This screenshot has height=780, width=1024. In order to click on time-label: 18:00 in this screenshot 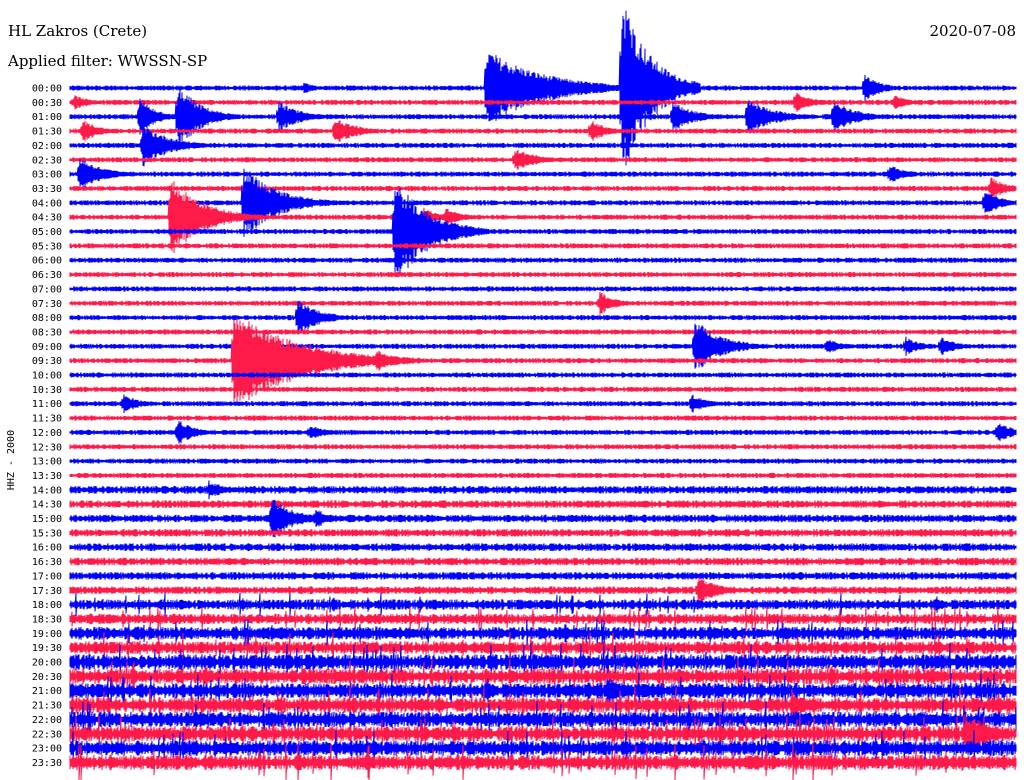, I will do `click(47, 605)`.